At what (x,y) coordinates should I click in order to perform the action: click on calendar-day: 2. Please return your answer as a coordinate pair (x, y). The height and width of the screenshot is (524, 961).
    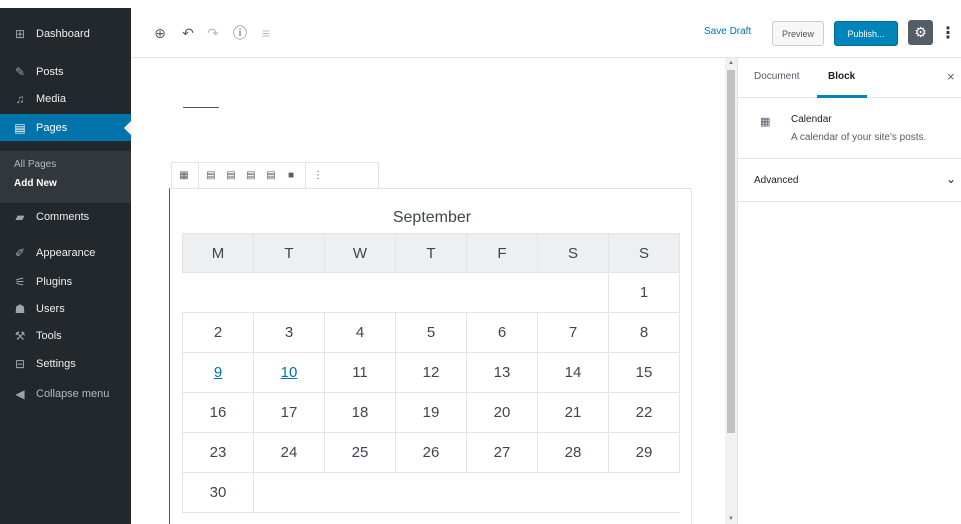
    Looking at the image, I should click on (218, 332).